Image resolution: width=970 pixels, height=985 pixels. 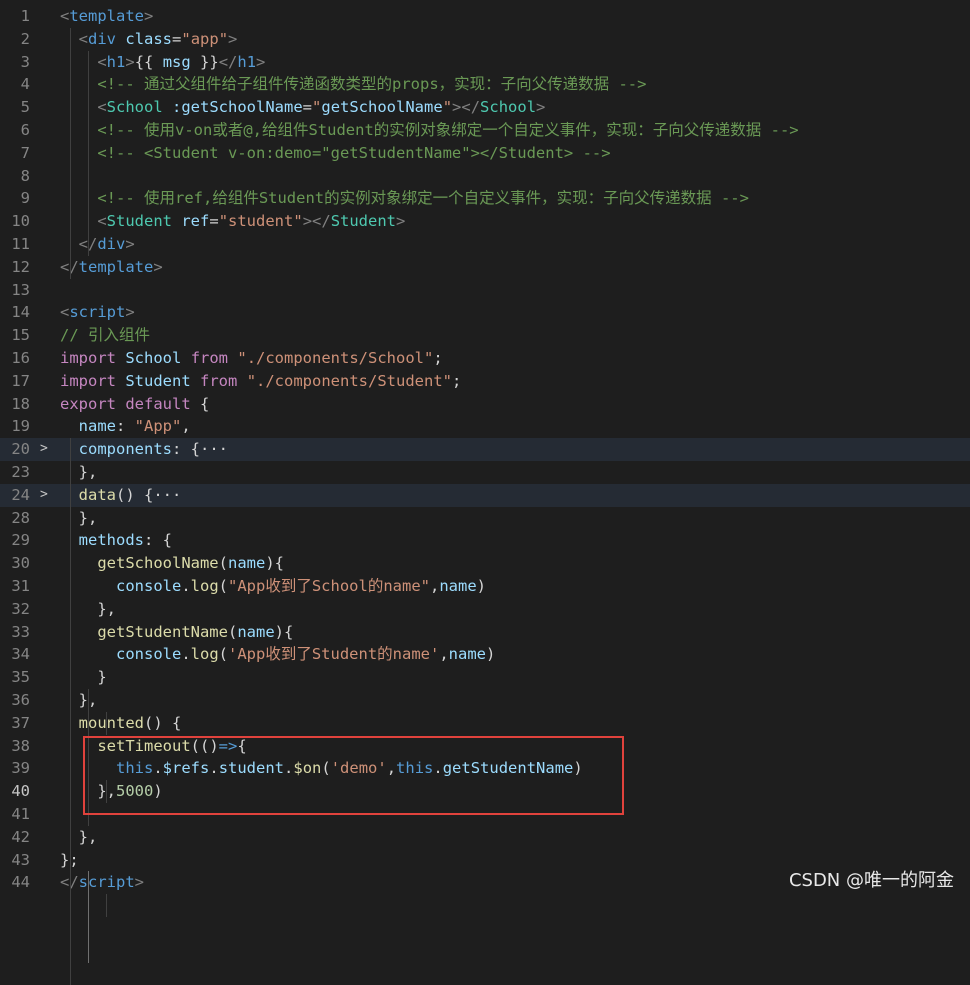 What do you see at coordinates (20, 380) in the screenshot?
I see `line-number: 17` at bounding box center [20, 380].